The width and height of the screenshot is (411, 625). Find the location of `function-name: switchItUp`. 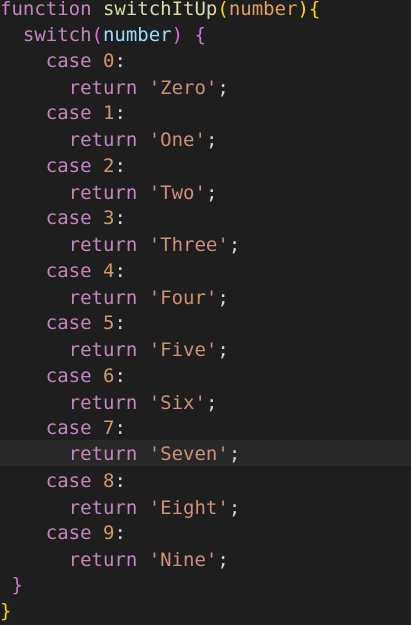

function-name: switchItUp is located at coordinates (160, 10).